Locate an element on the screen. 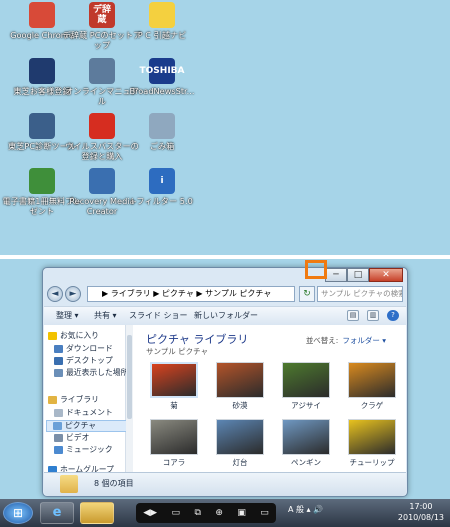 The height and width of the screenshot is (527, 450). desktop-shortcut: P C 引越ナビ is located at coordinates (162, 21).